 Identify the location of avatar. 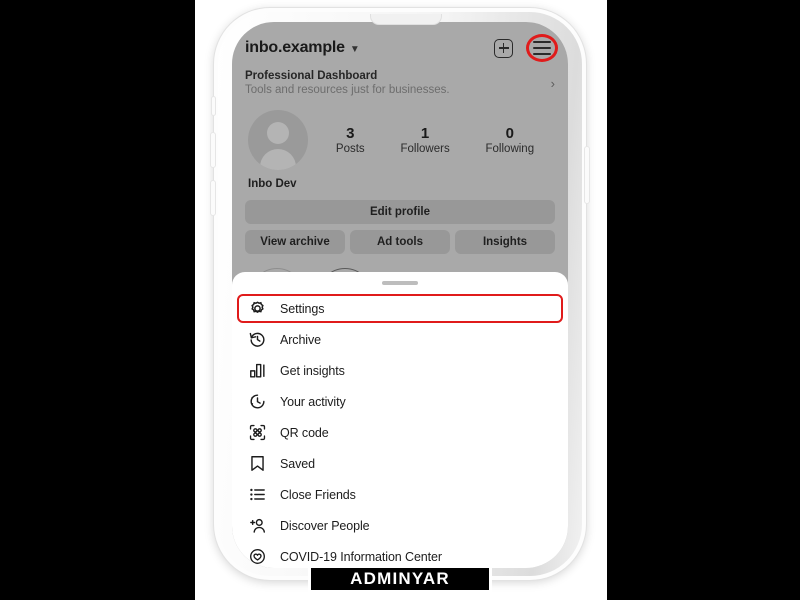
(278, 140).